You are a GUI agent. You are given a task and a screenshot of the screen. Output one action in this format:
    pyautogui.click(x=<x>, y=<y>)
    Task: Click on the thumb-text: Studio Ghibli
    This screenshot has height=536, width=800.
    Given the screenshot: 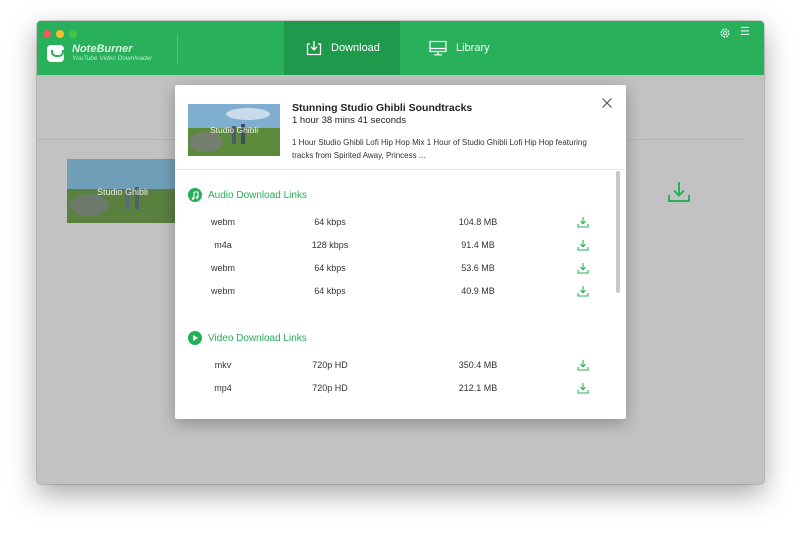 What is the action you would take?
    pyautogui.click(x=234, y=130)
    